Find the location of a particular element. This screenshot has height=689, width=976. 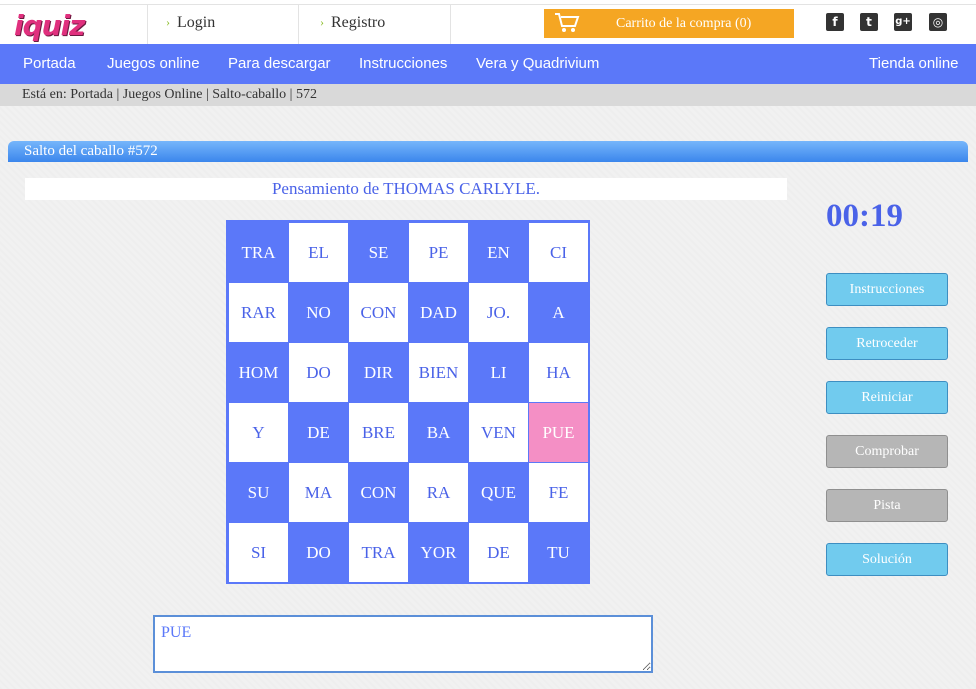

timer: 00:19 is located at coordinates (864, 216).